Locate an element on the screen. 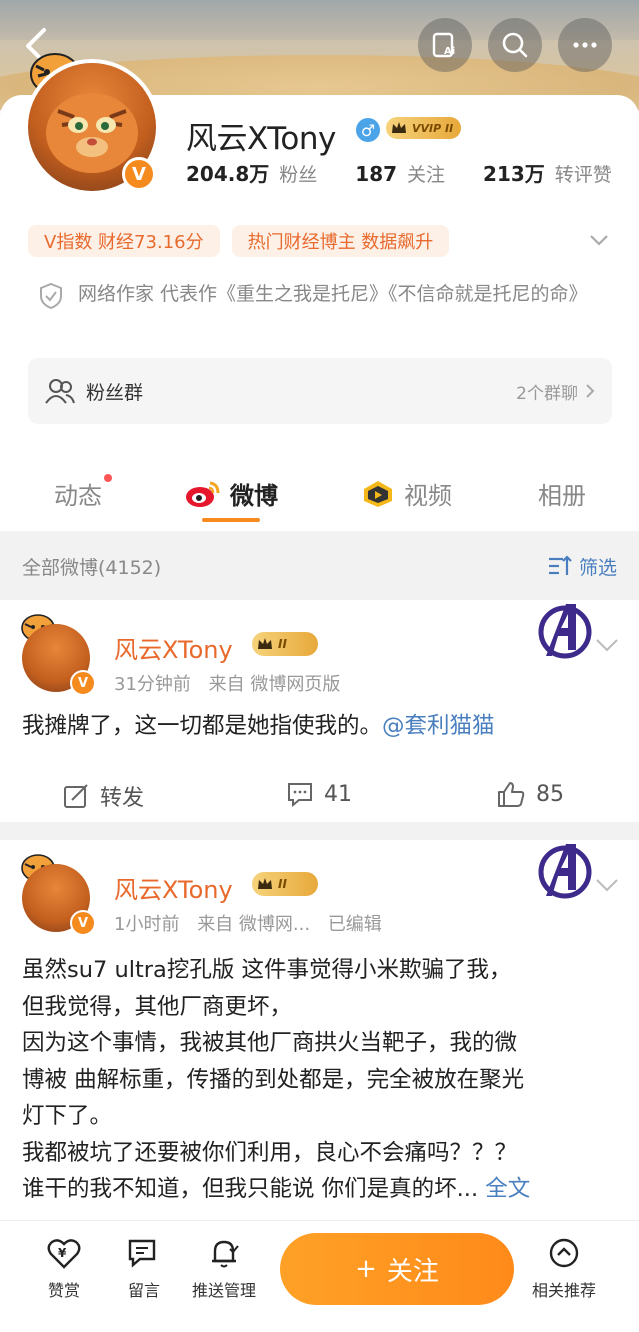  filter-button: 筛选 is located at coordinates (582, 566).